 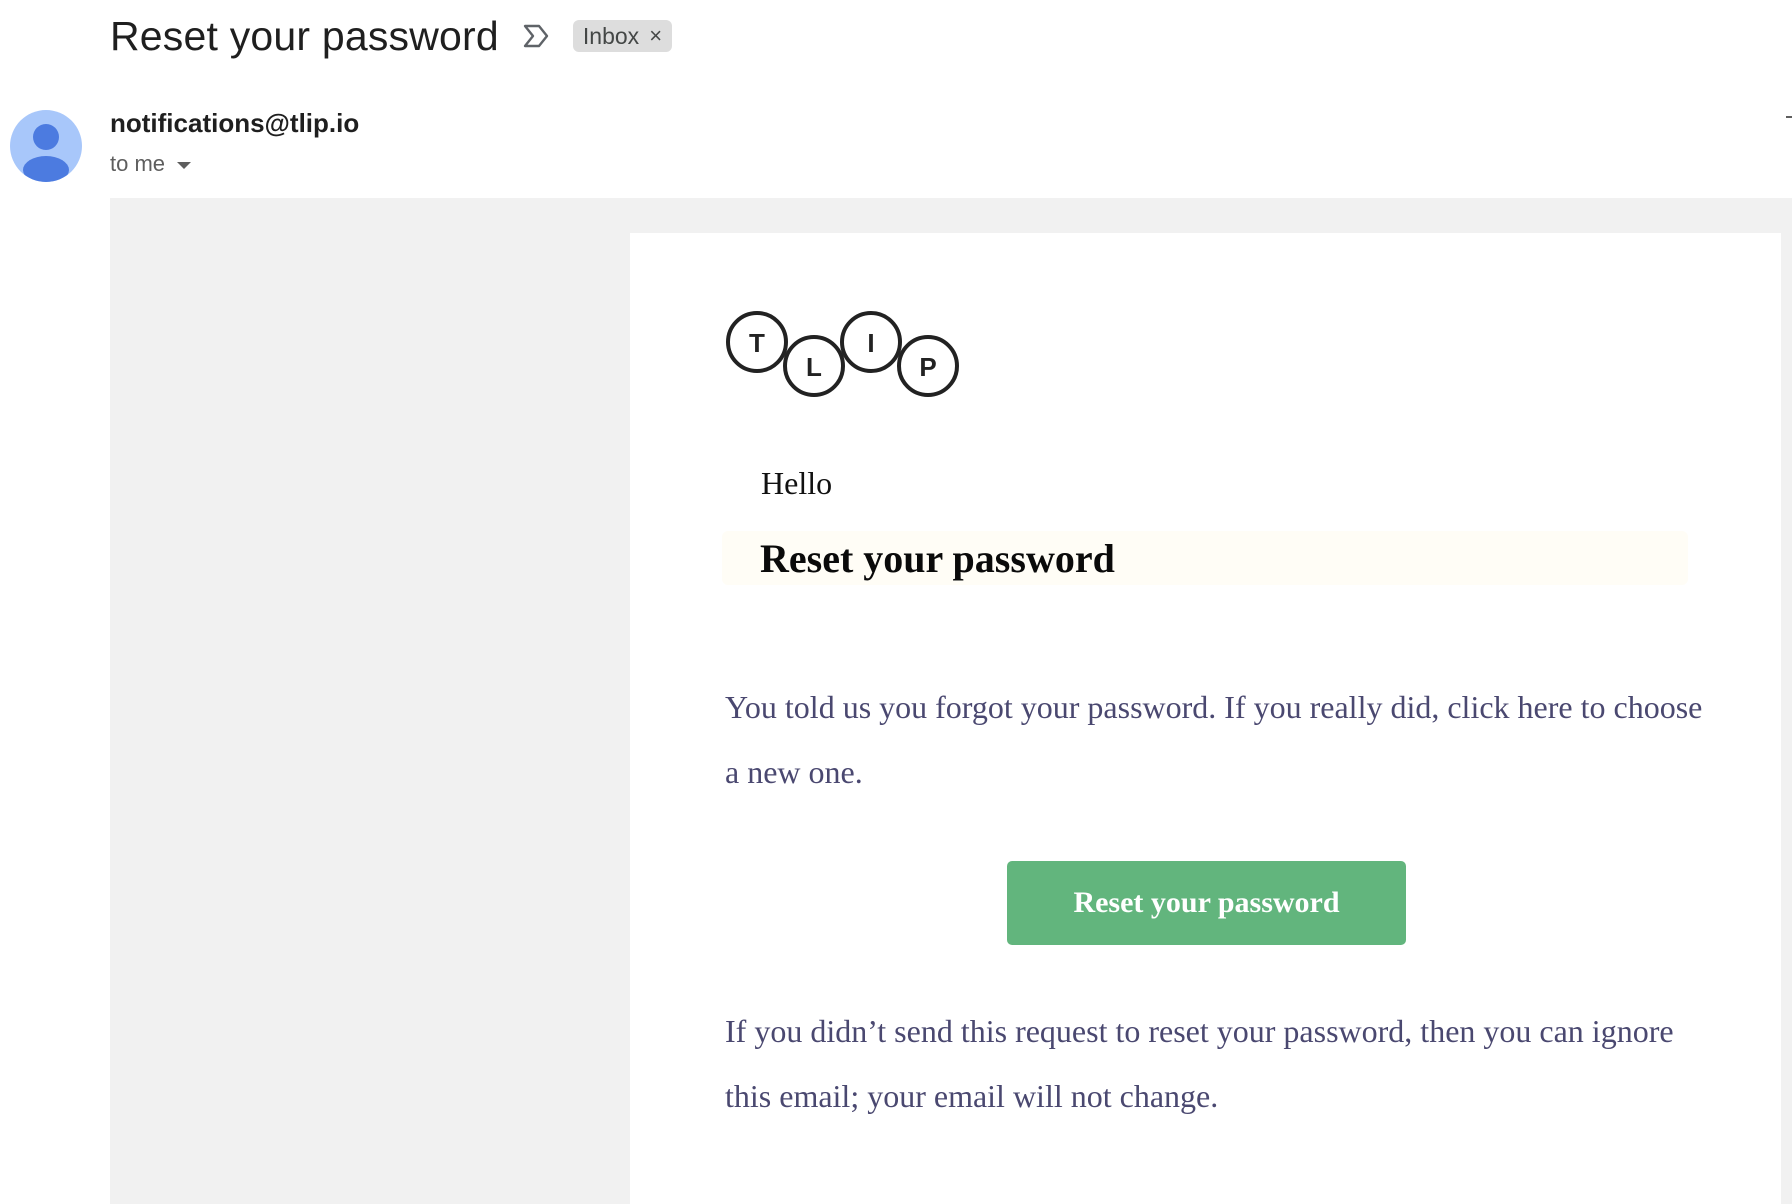 What do you see at coordinates (1206, 903) in the screenshot?
I see `reset-password-button: Reset your password` at bounding box center [1206, 903].